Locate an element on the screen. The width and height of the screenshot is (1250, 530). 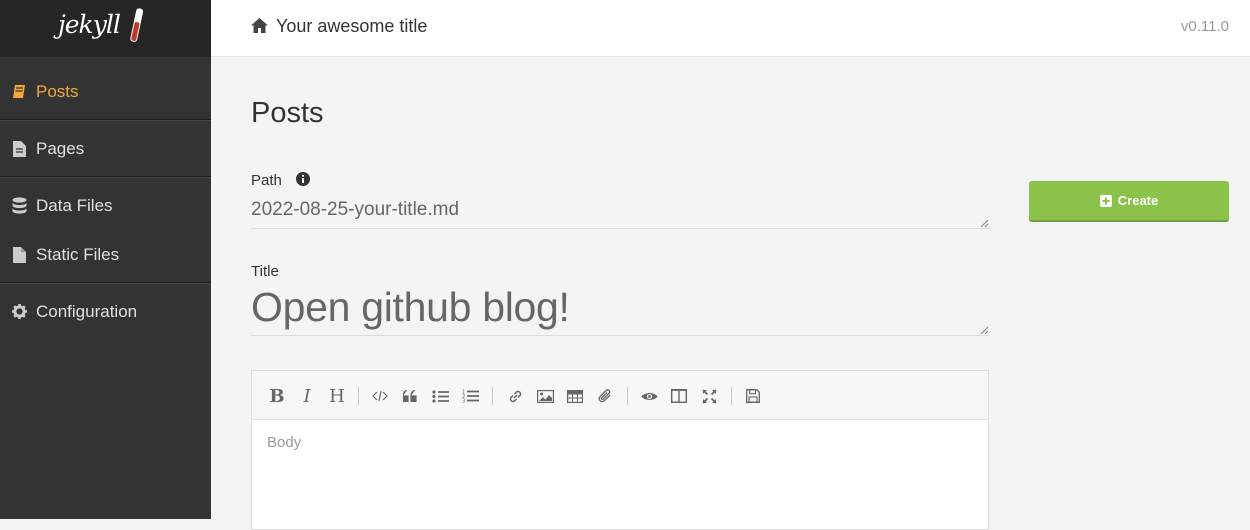
save-icon is located at coordinates (753, 396).